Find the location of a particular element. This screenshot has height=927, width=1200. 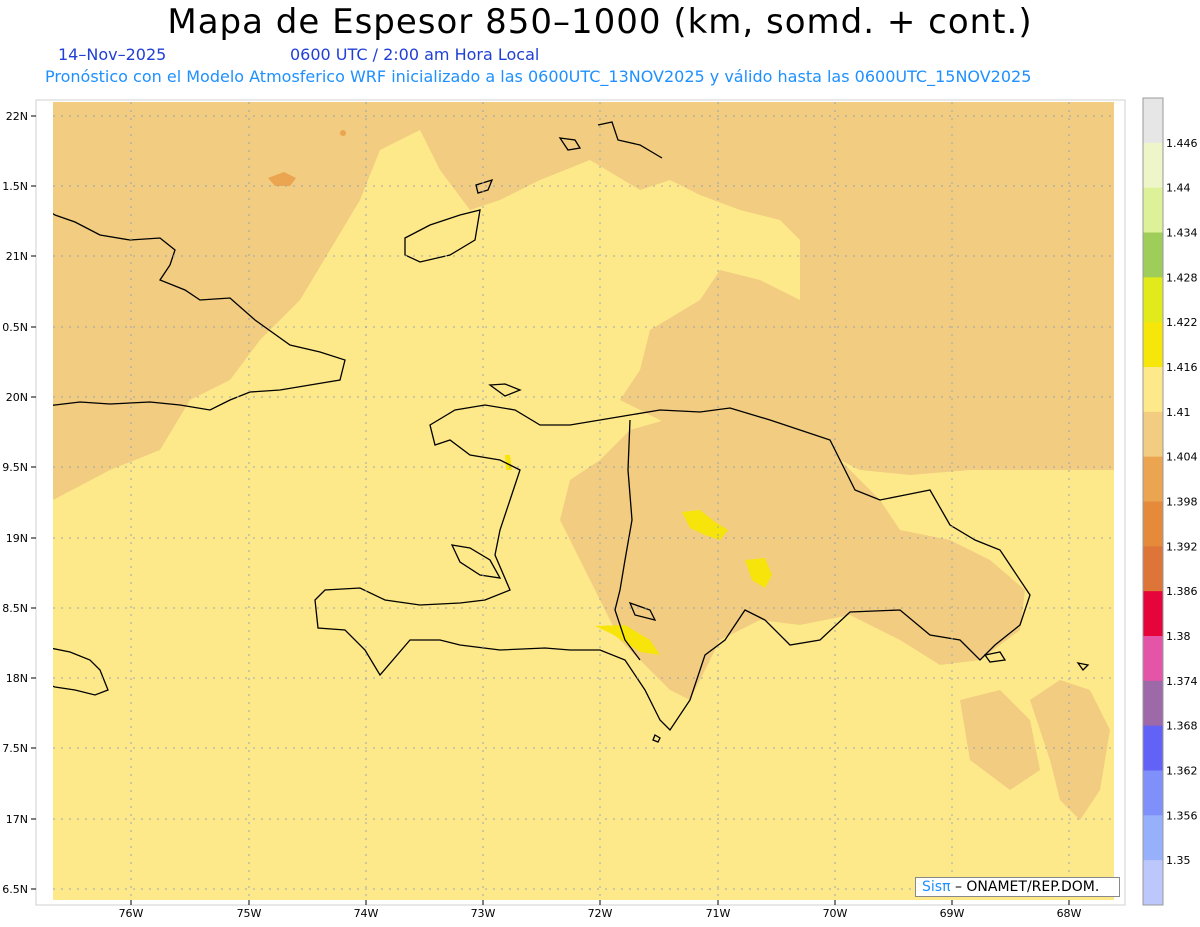

colorbar-label: 1.386 is located at coordinates (1182, 591).